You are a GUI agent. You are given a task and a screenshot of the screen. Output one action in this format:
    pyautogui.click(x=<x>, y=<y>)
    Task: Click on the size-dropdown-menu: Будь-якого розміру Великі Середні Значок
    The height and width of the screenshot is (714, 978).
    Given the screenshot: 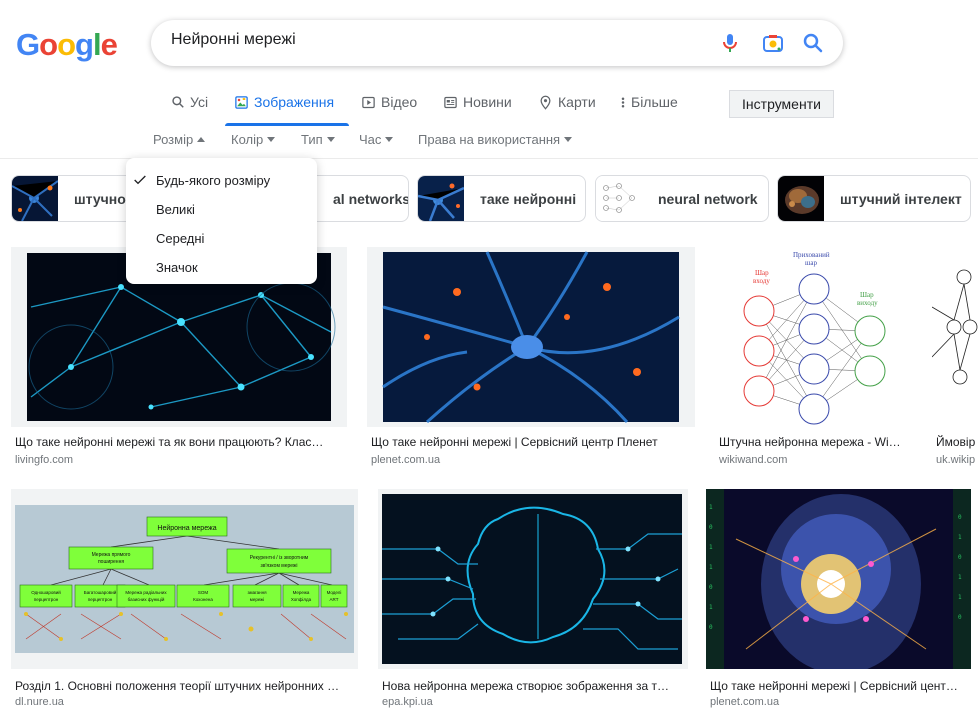 What is the action you would take?
    pyautogui.click(x=221, y=221)
    